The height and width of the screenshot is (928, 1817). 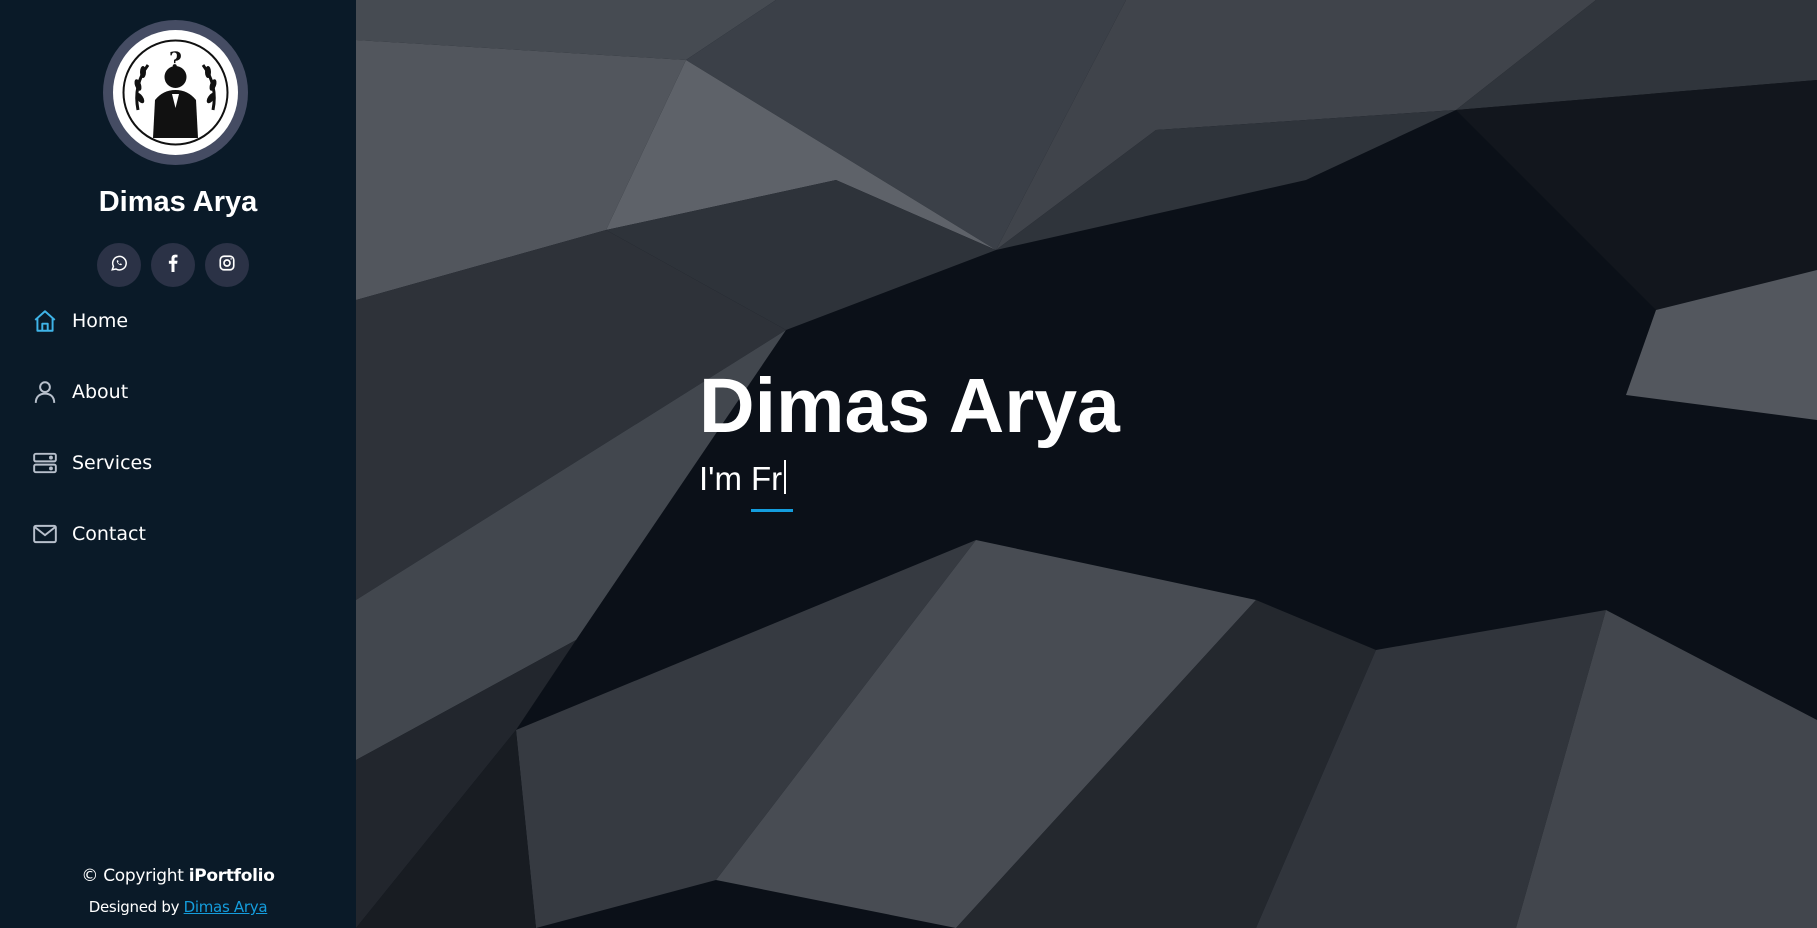 I want to click on nav-item-contact: Contact, so click(x=178, y=533).